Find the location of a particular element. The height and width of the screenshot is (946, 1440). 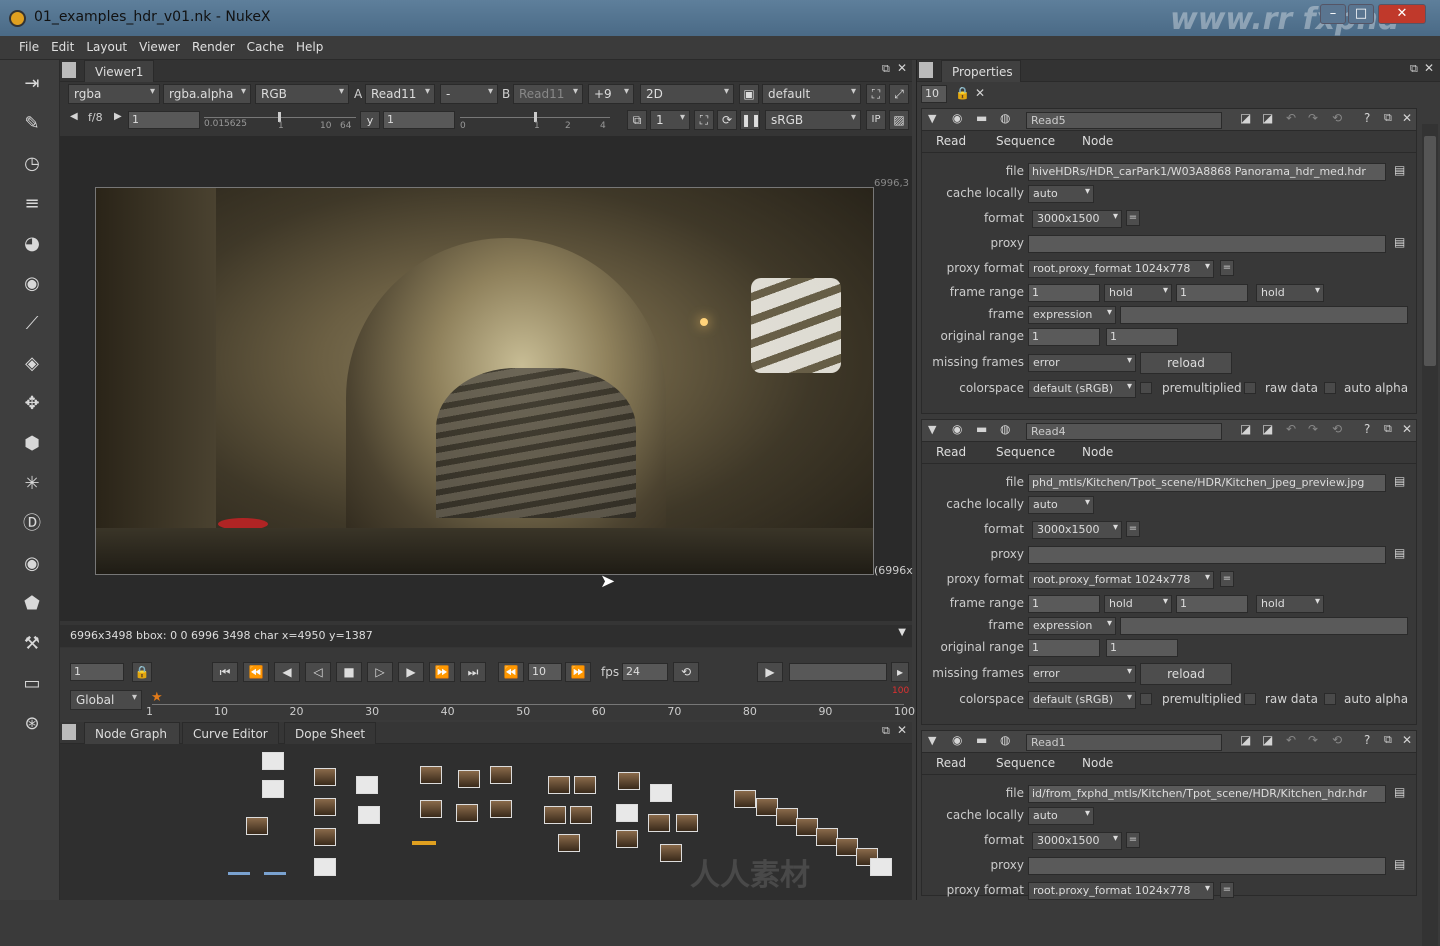

alpha-channel-select: rgba.alpha is located at coordinates (207, 94).